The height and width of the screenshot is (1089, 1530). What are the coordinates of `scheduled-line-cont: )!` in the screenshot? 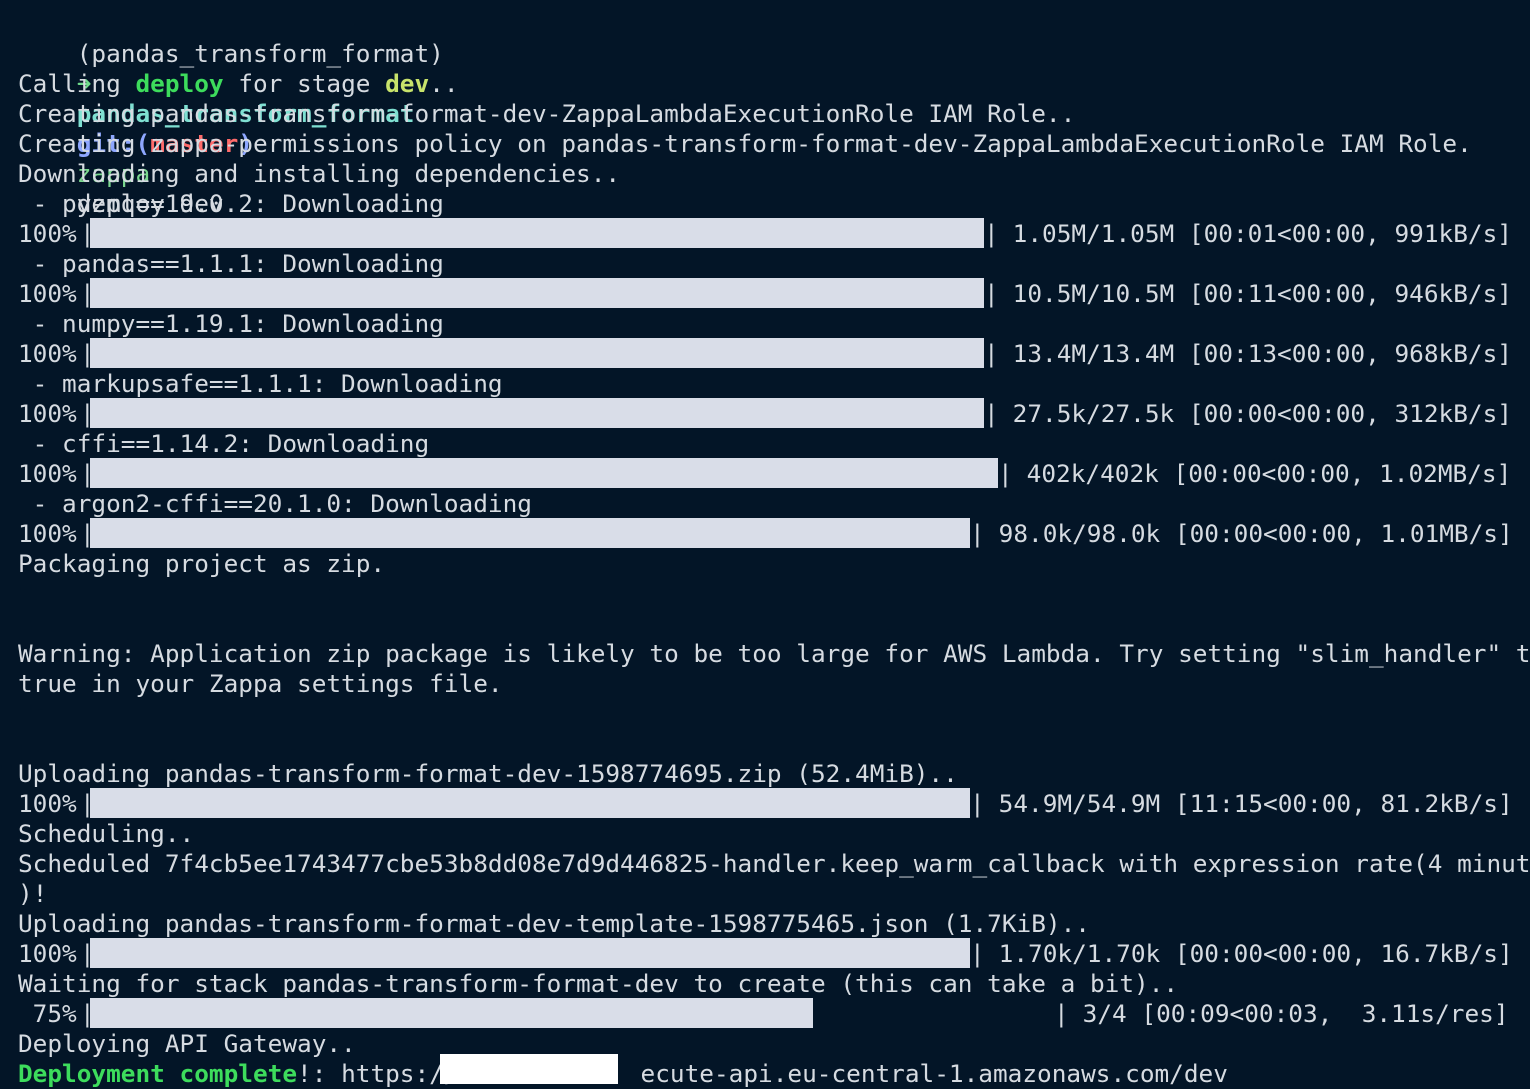 It's located at (33, 893).